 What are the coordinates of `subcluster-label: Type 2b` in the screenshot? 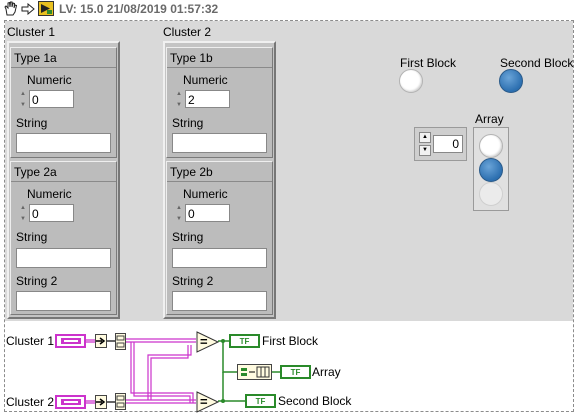 It's located at (191, 172).